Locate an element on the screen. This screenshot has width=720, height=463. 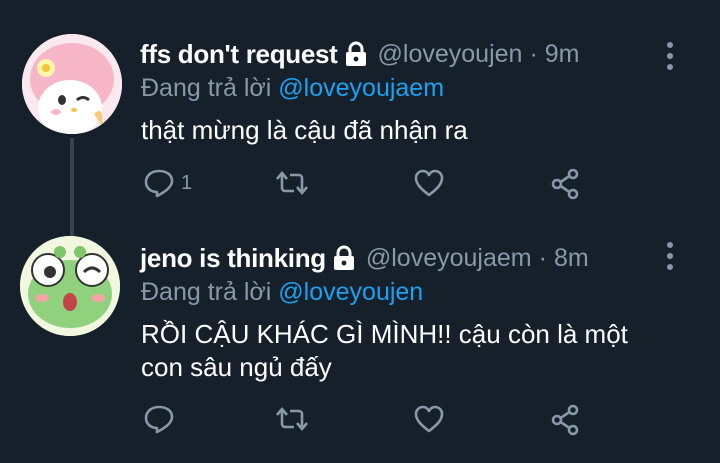
timestamp: 9m is located at coordinates (562, 54).